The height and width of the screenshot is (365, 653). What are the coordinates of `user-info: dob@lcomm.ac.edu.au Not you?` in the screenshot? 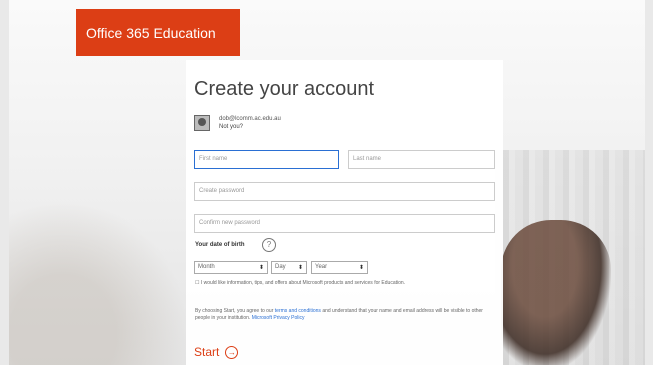 It's located at (237, 123).